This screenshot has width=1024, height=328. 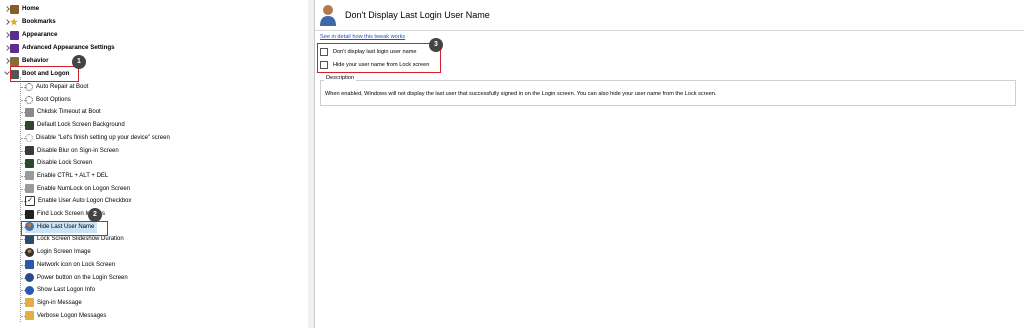 I want to click on user-circle-icon, so click(x=29, y=252).